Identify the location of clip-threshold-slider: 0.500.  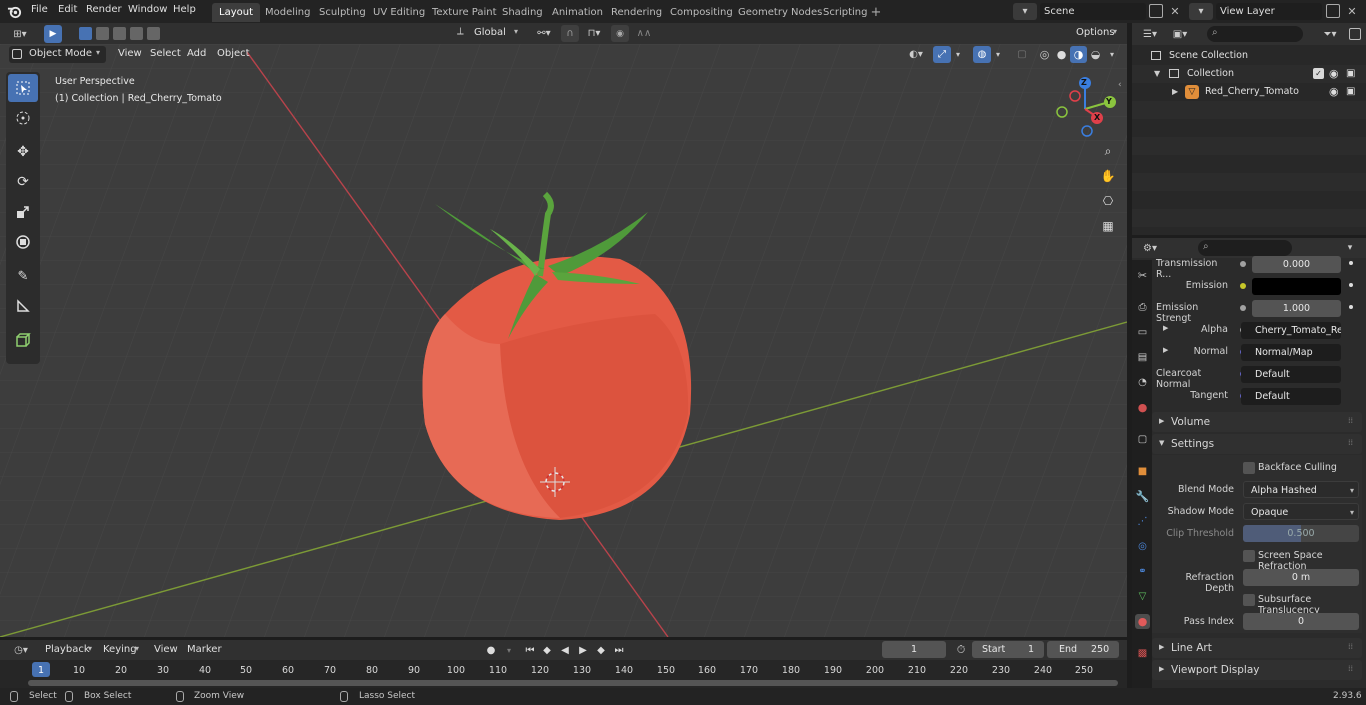
(1301, 533).